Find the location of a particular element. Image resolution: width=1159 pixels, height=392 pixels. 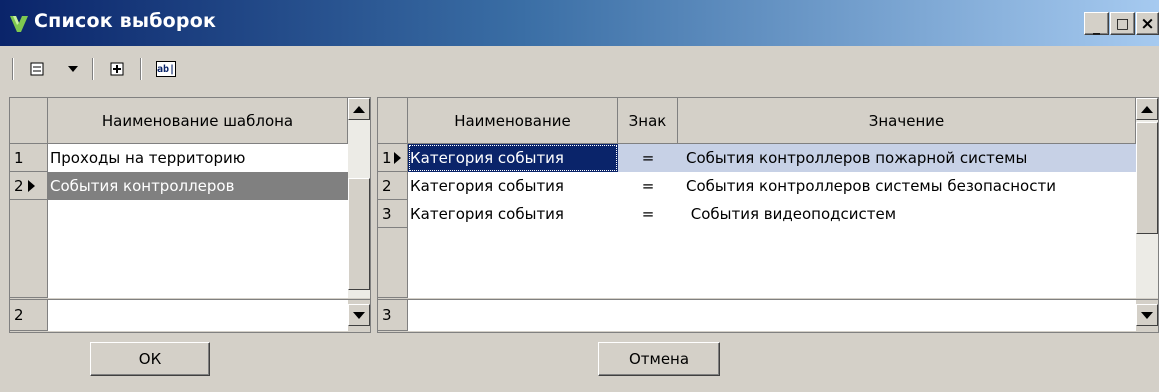

footer-index: 3 is located at coordinates (393, 315).